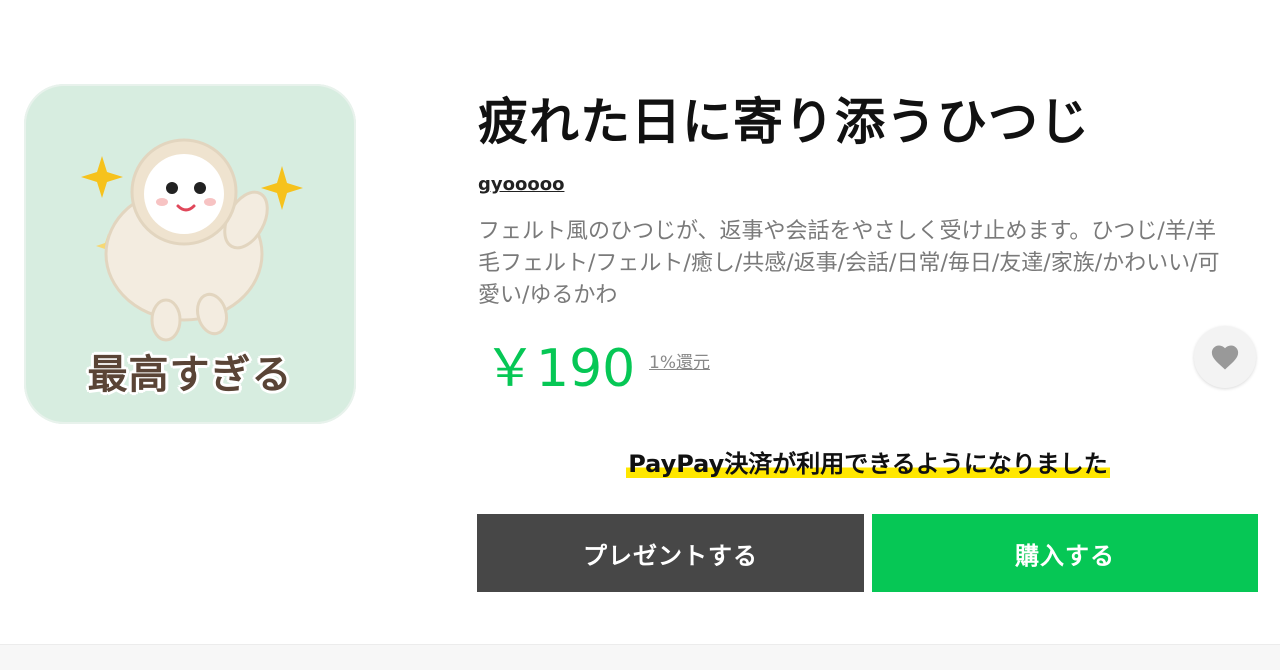  Describe the element at coordinates (190, 254) in the screenshot. I see `sticker-thumbnail: 最高すぎる` at that location.